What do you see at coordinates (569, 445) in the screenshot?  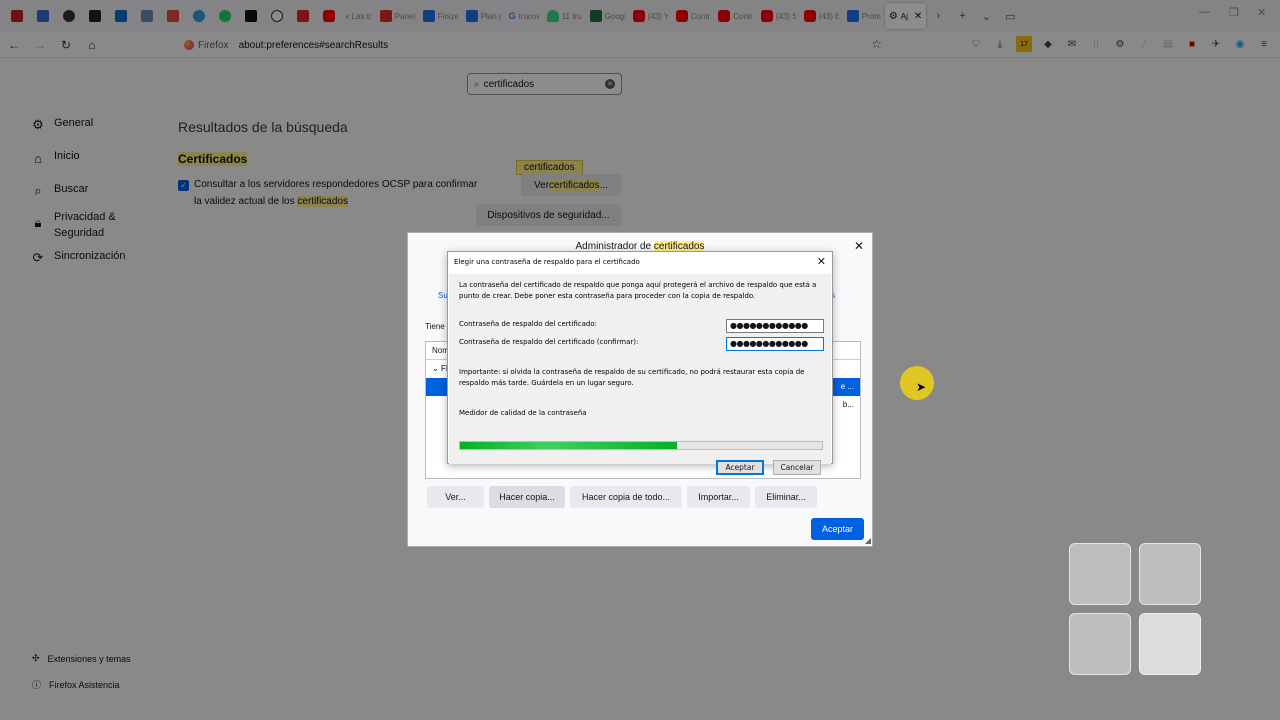 I see `password-quality-fill` at bounding box center [569, 445].